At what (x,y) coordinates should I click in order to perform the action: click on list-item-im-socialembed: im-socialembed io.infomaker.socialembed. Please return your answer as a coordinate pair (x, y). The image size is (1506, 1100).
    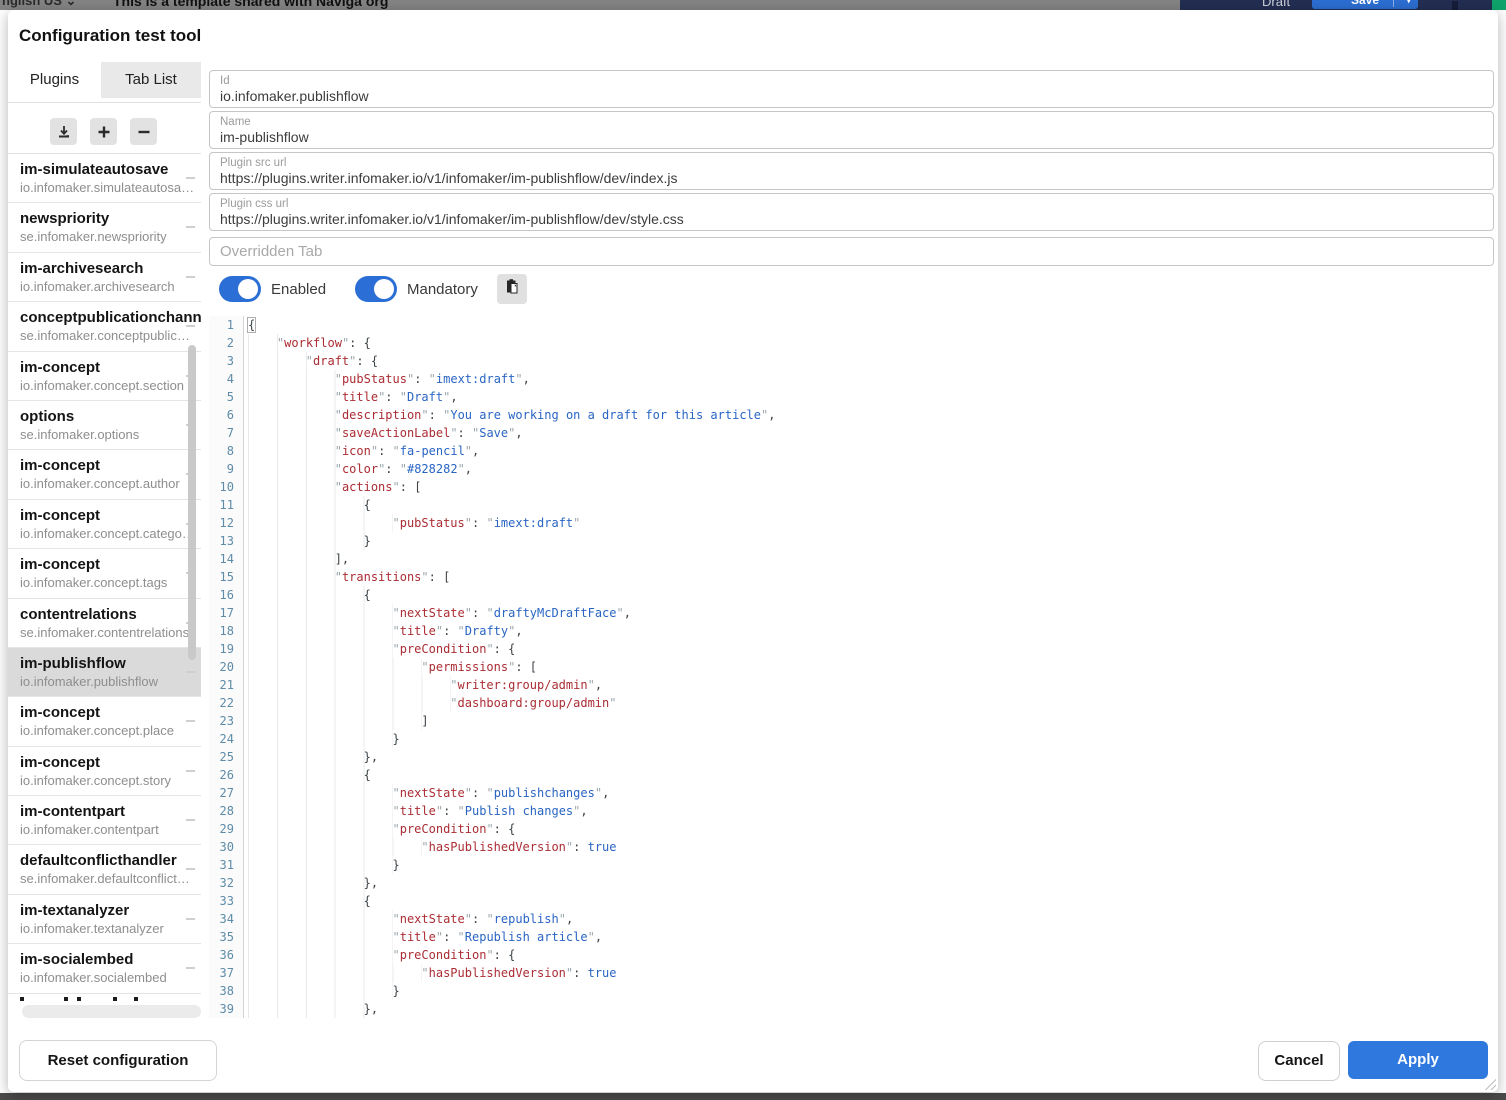
    Looking at the image, I should click on (104, 969).